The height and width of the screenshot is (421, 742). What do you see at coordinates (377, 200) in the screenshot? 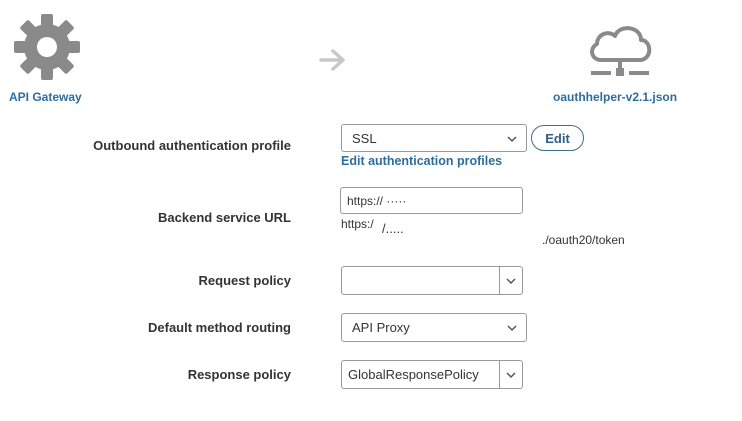
I see `backend-url-value: https:// ·····` at bounding box center [377, 200].